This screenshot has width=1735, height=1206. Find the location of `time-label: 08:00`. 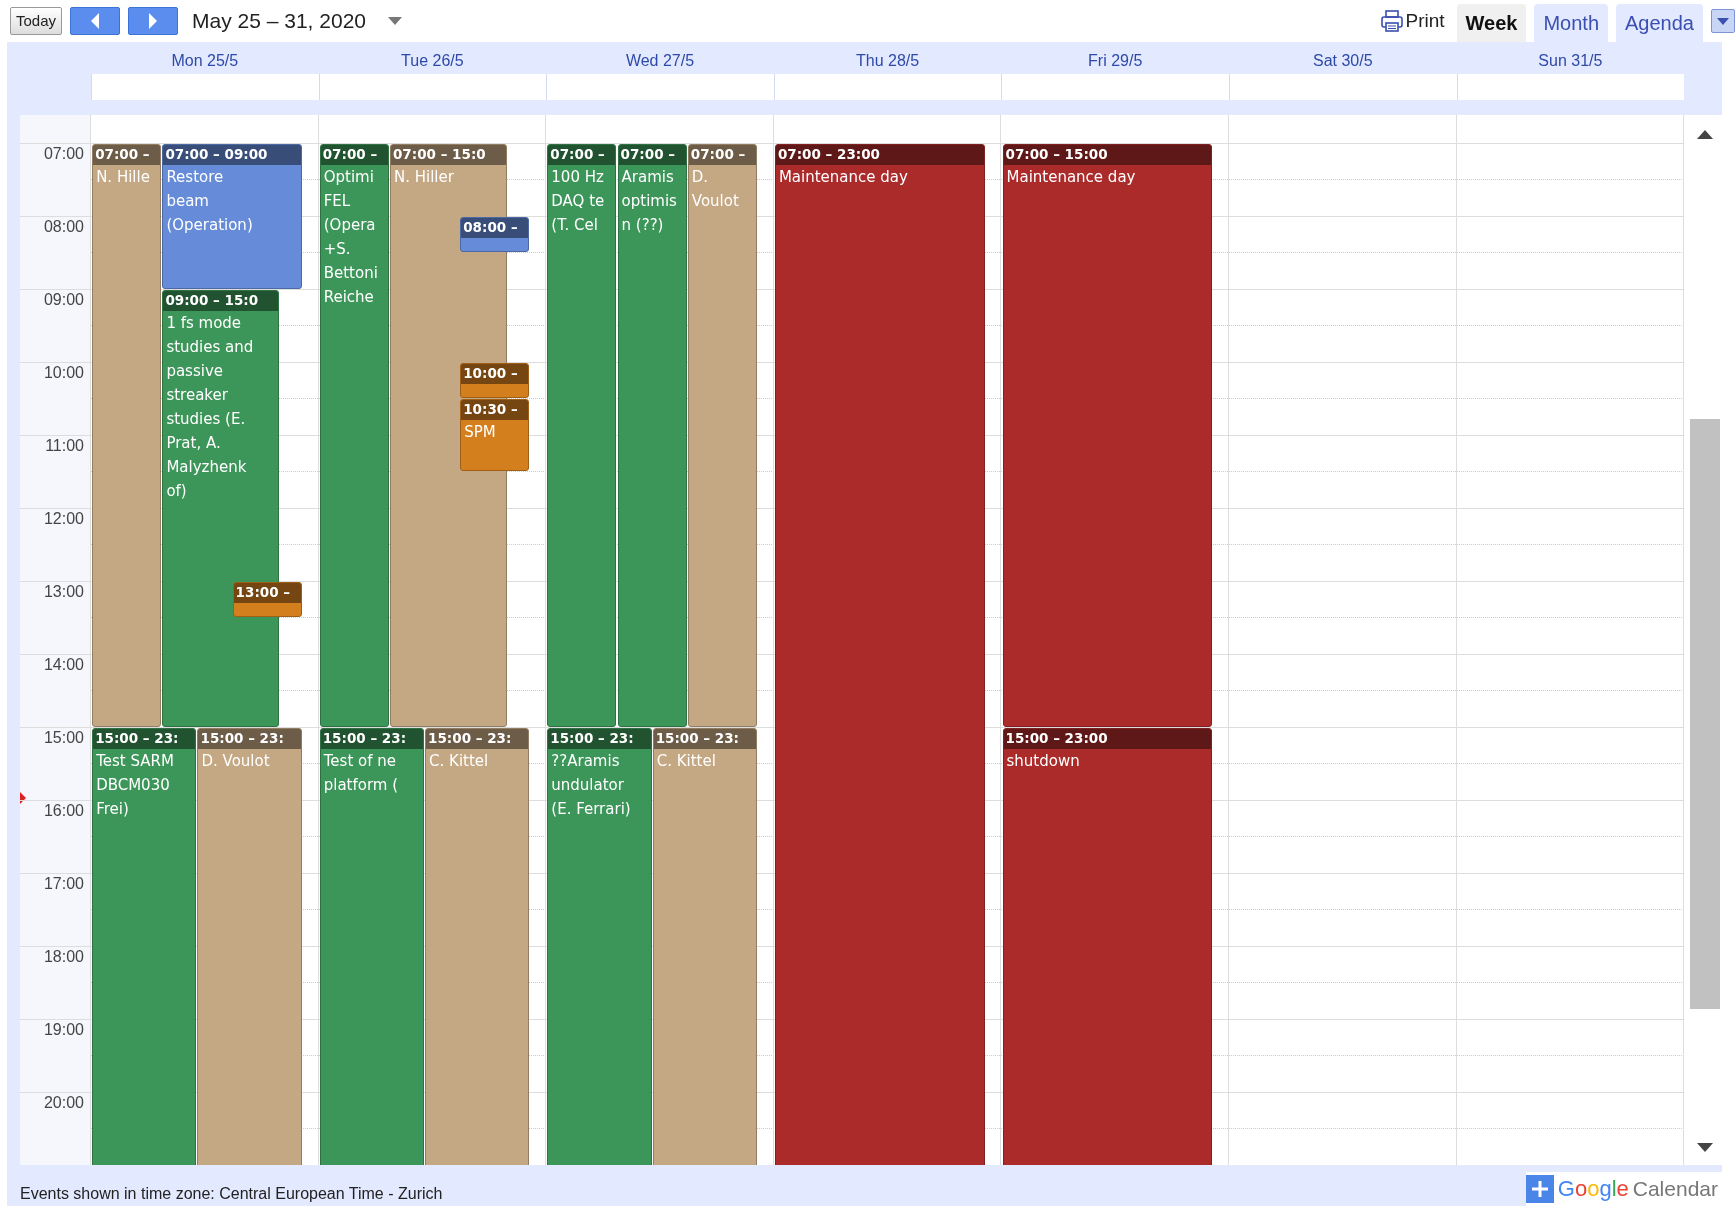

time-label: 08:00 is located at coordinates (63, 226).